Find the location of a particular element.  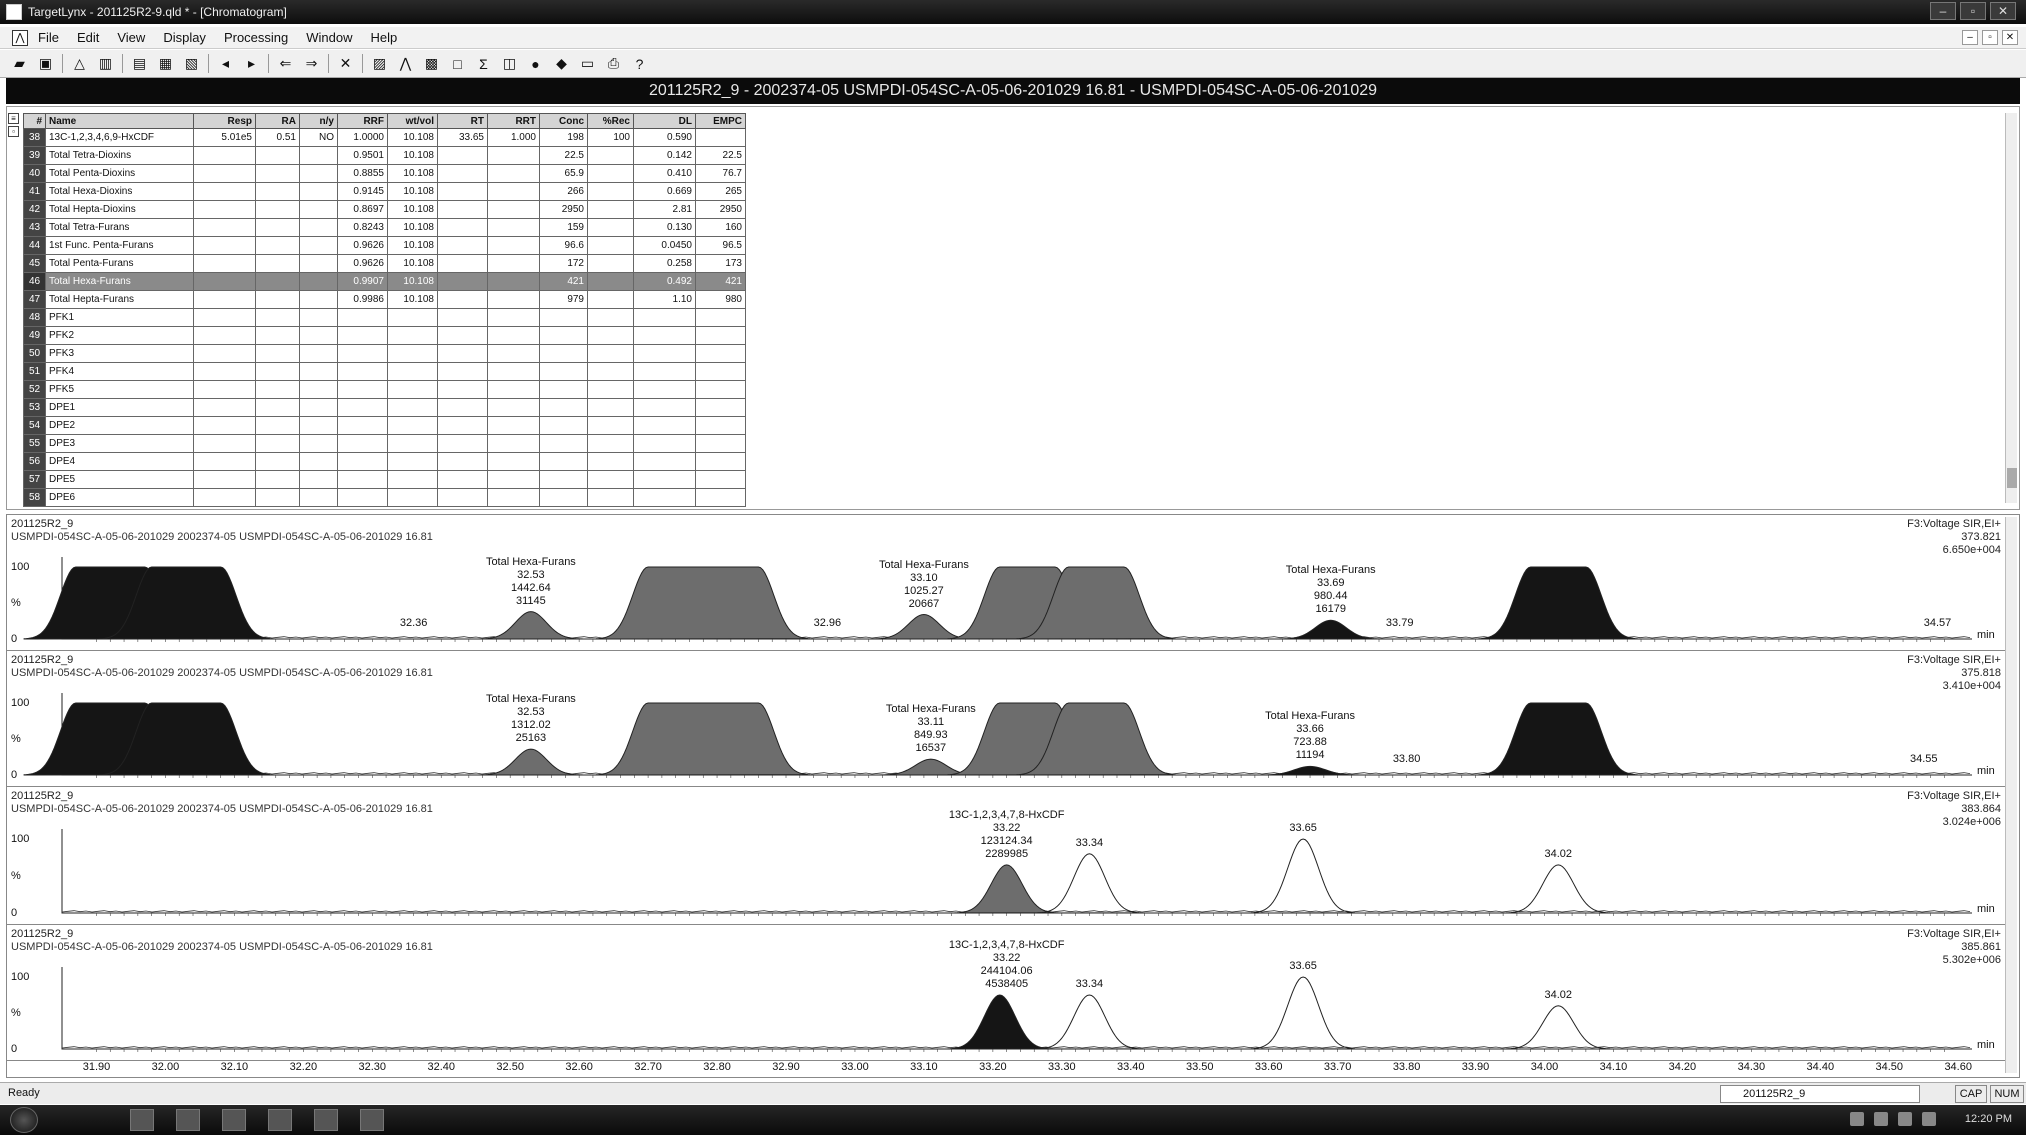

peak-annotation: Total Hexa-Furans 32.53 1312.02 25163 is located at coordinates (531, 719).